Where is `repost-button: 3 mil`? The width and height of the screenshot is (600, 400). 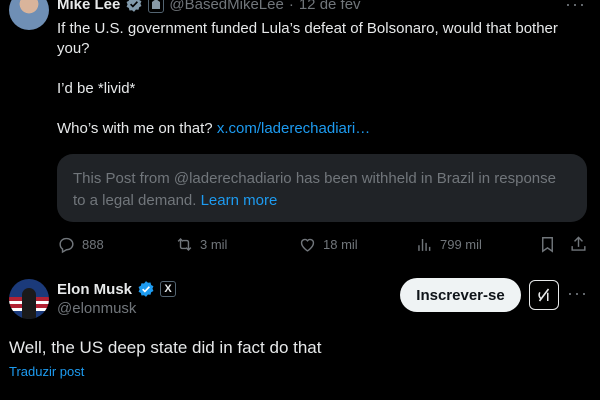
repost-button: 3 mil is located at coordinates (201, 244).